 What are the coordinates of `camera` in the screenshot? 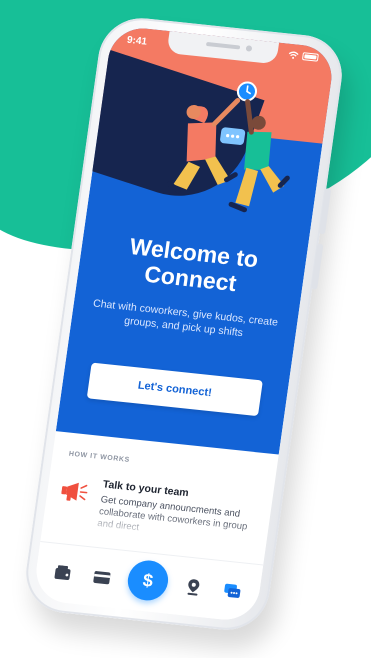 It's located at (249, 48).